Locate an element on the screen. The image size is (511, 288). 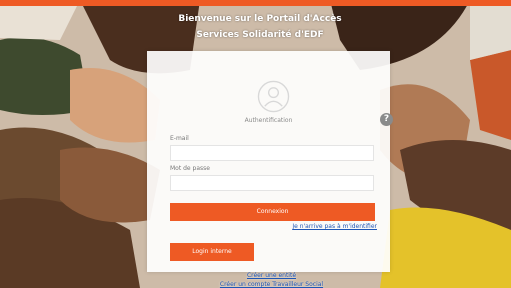
email-field is located at coordinates (272, 153).